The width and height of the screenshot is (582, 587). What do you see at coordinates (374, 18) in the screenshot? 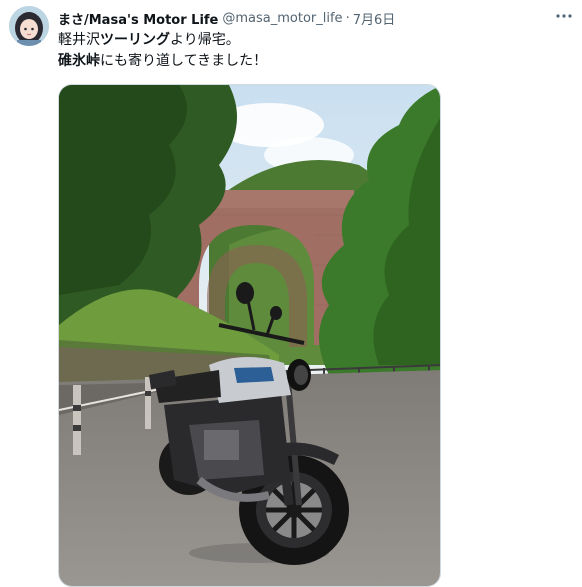
I see `tweet-date: 7月6日` at bounding box center [374, 18].